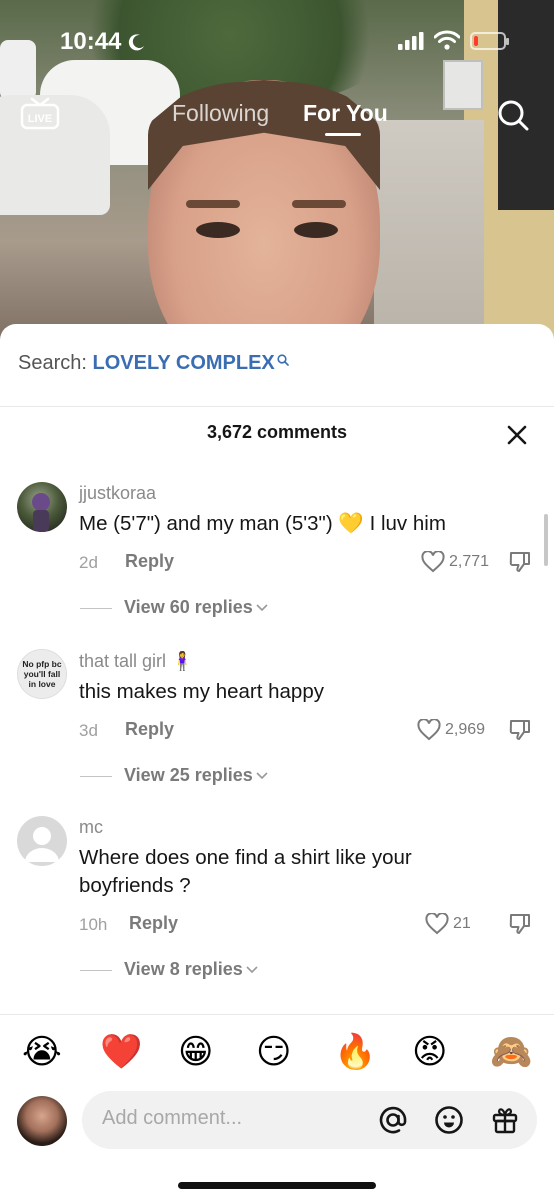 The height and width of the screenshot is (1200, 554). What do you see at coordinates (121, 1052) in the screenshot?
I see `emoji-heart: ❤️` at bounding box center [121, 1052].